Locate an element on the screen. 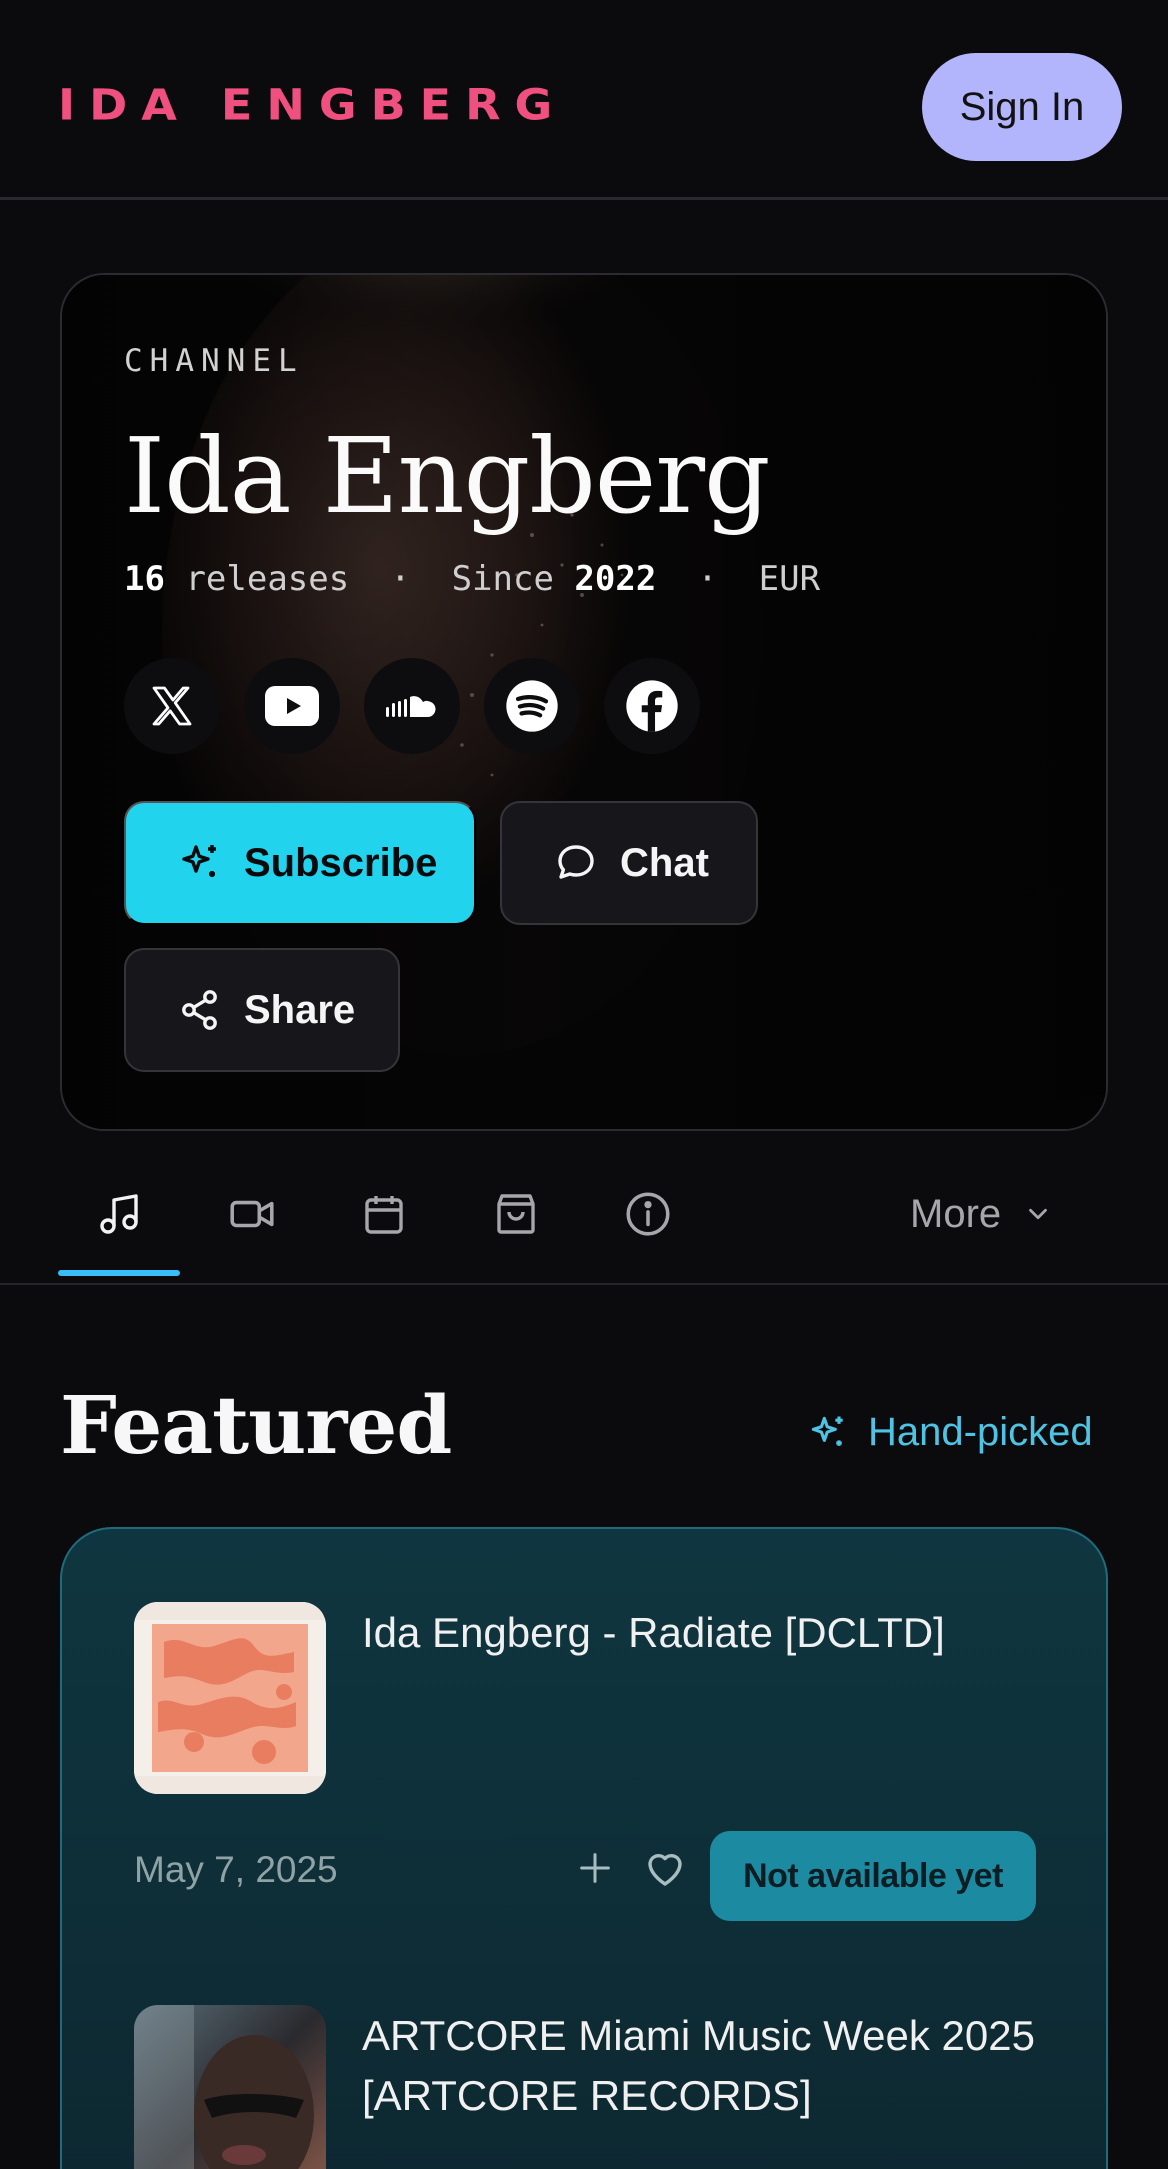  plus-icon is located at coordinates (595, 1868).